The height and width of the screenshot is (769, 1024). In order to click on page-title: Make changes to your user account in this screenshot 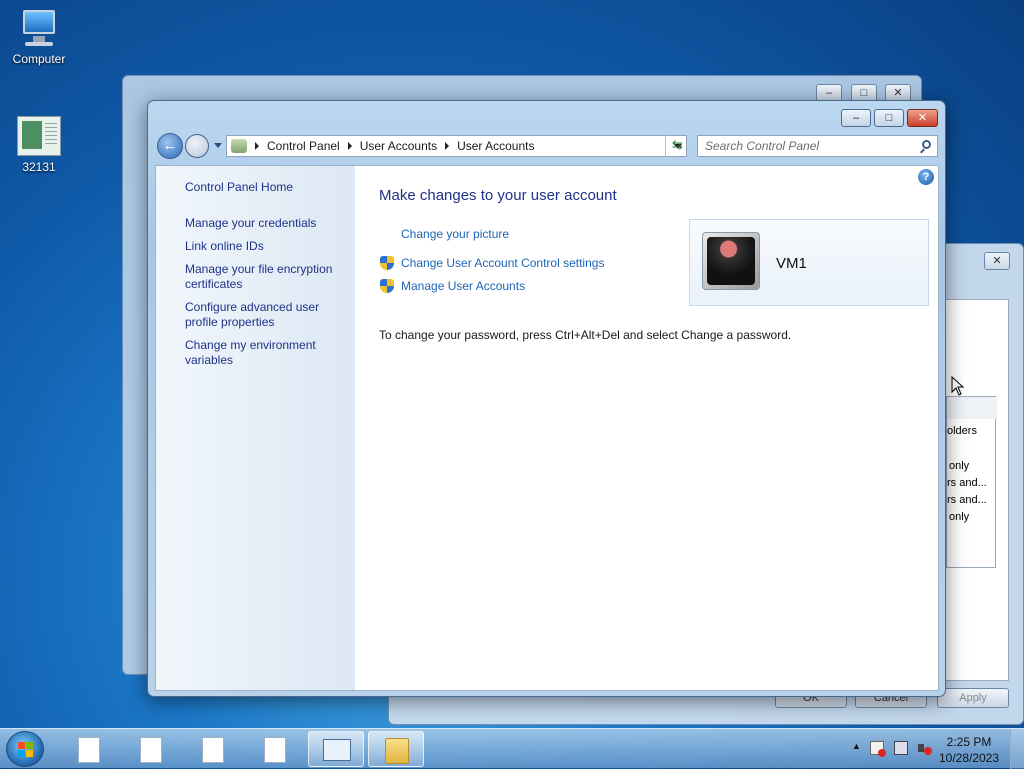, I will do `click(498, 195)`.